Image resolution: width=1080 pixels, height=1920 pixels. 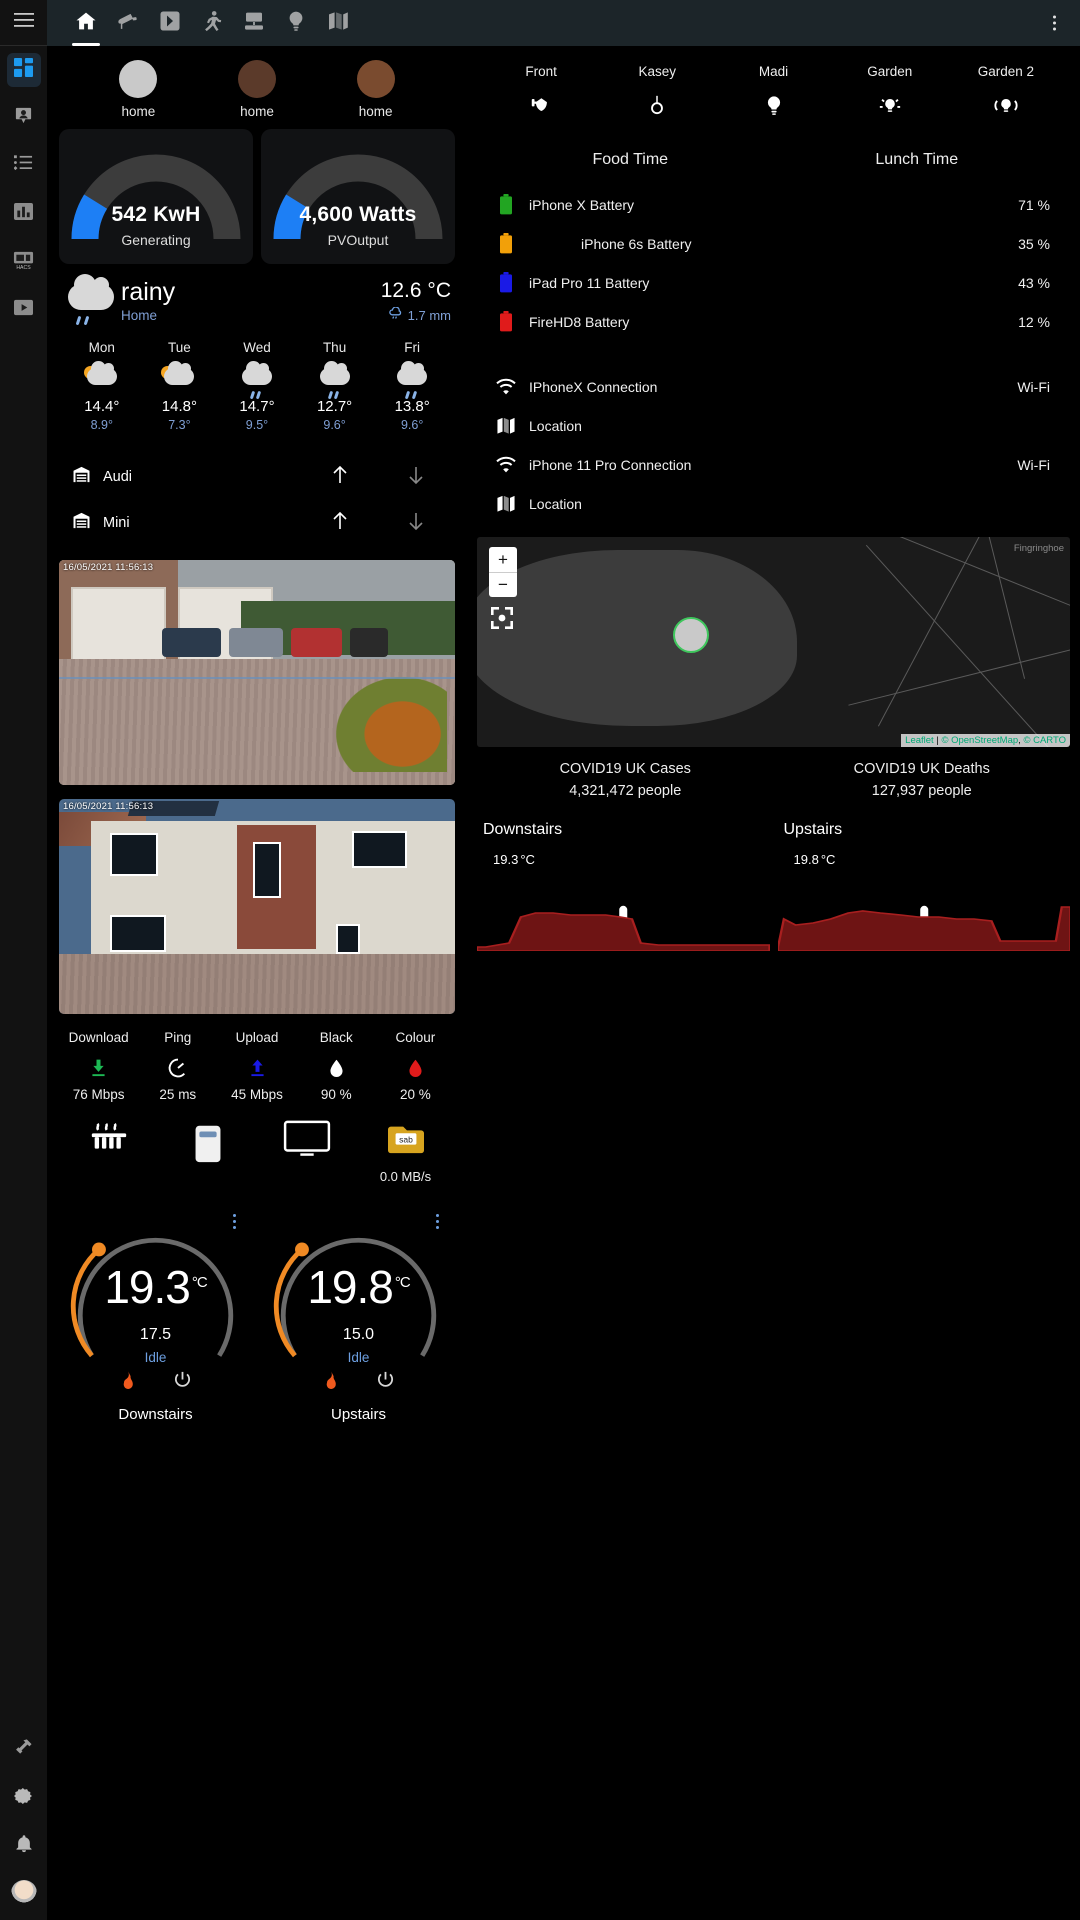 What do you see at coordinates (86, 23) in the screenshot?
I see `tab-home` at bounding box center [86, 23].